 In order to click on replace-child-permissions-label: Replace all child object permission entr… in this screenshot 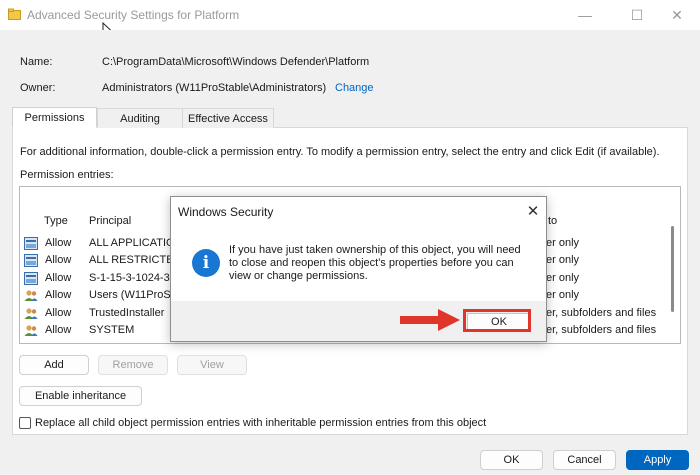, I will do `click(261, 423)`.